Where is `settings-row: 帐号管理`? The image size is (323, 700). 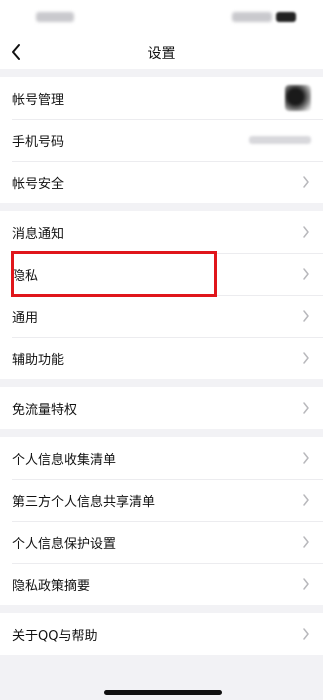 settings-row: 帐号管理 is located at coordinates (161, 98).